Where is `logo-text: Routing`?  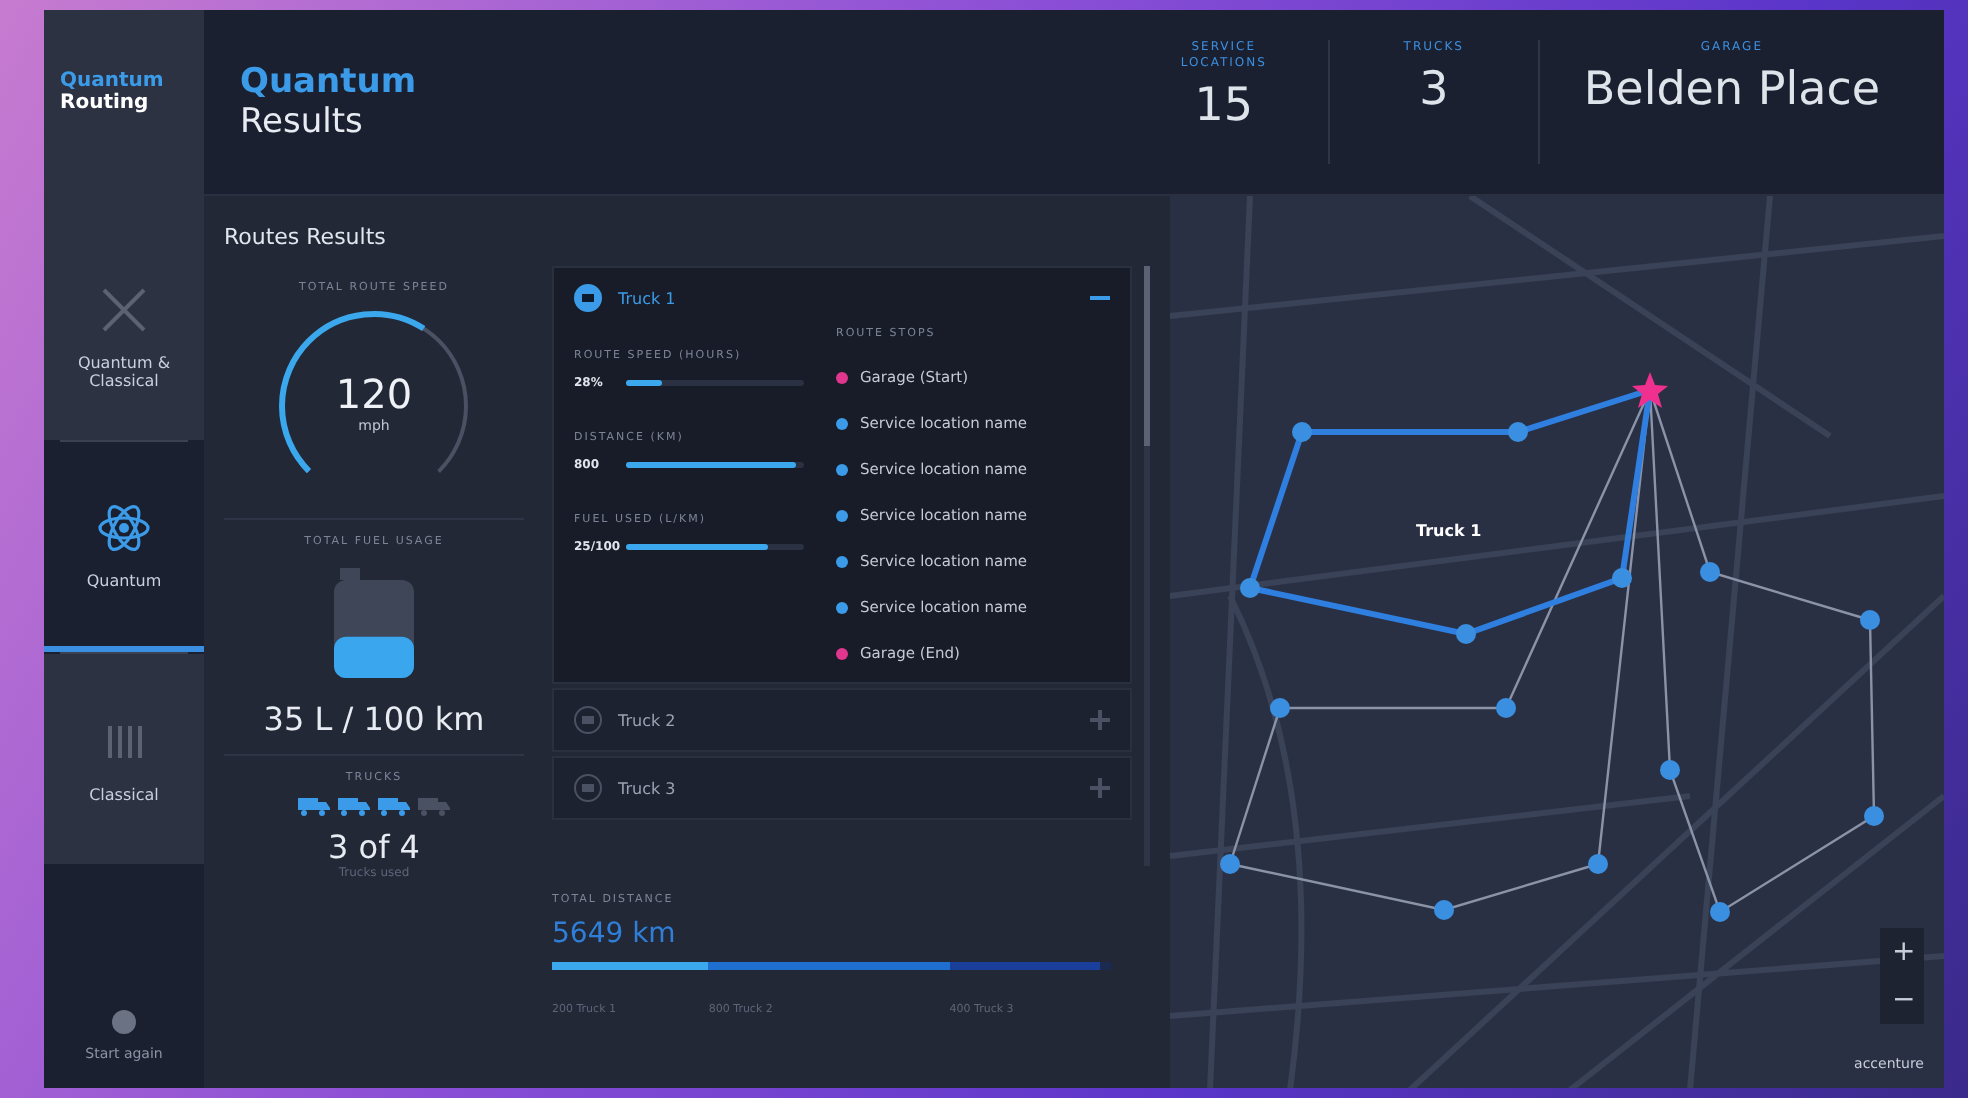 logo-text: Routing is located at coordinates (105, 103).